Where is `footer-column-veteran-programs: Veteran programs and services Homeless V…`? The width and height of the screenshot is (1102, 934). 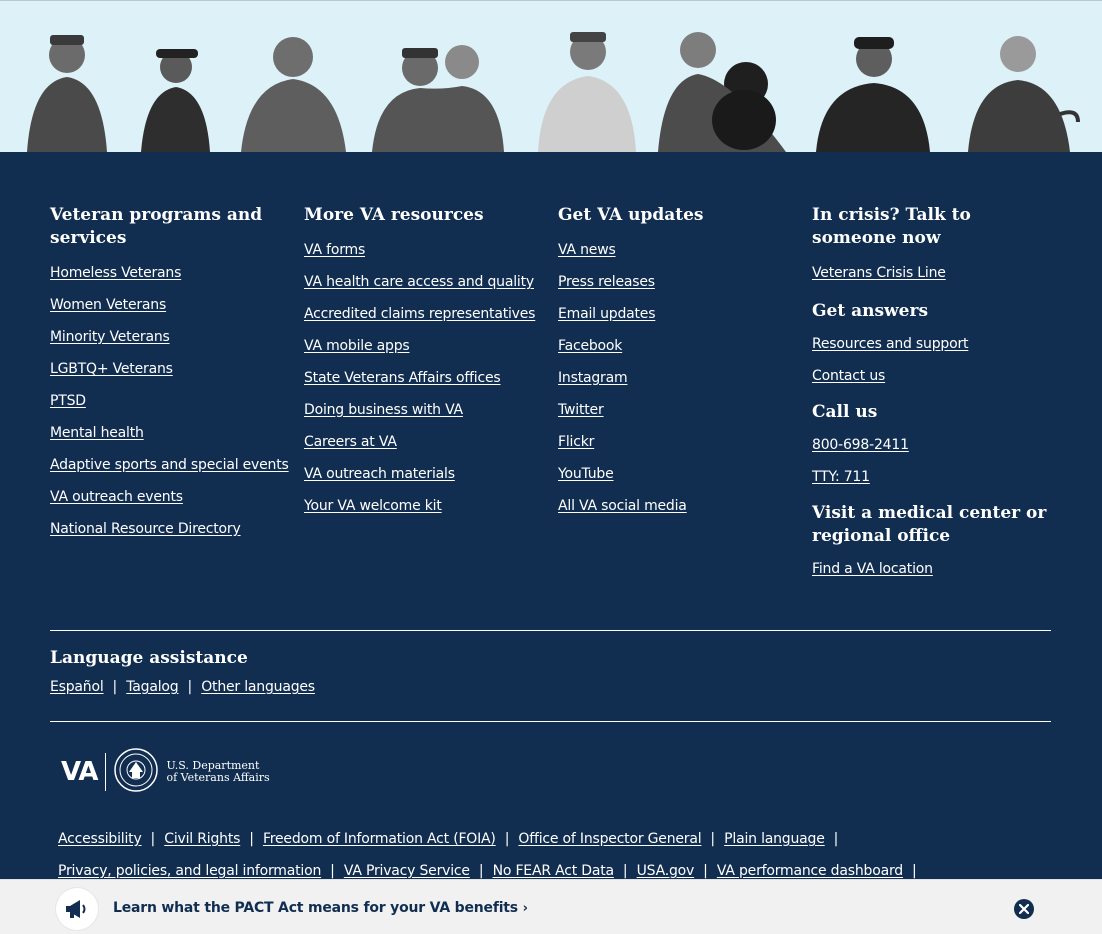
footer-column-veteran-programs: Veteran programs and services Homeless V… is located at coordinates (170, 378).